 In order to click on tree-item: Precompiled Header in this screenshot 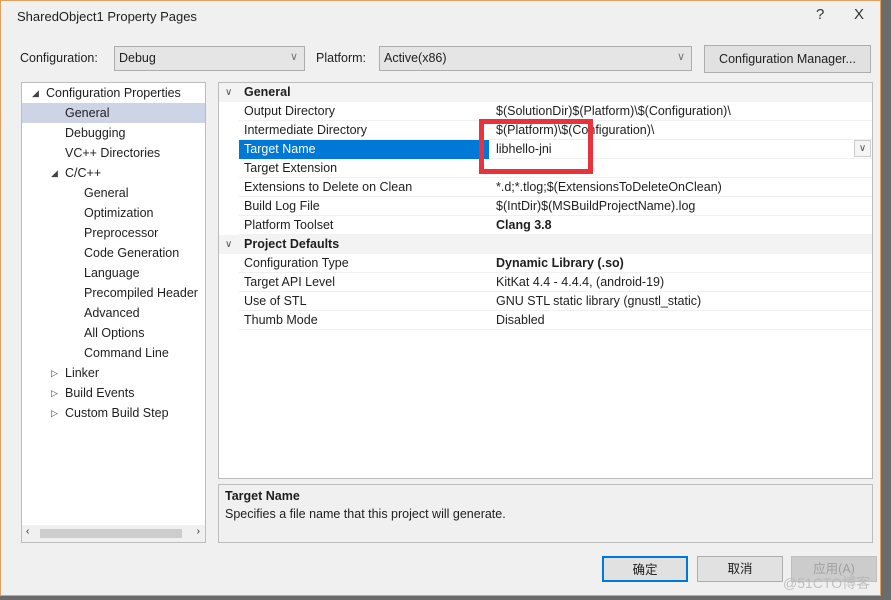, I will do `click(141, 293)`.